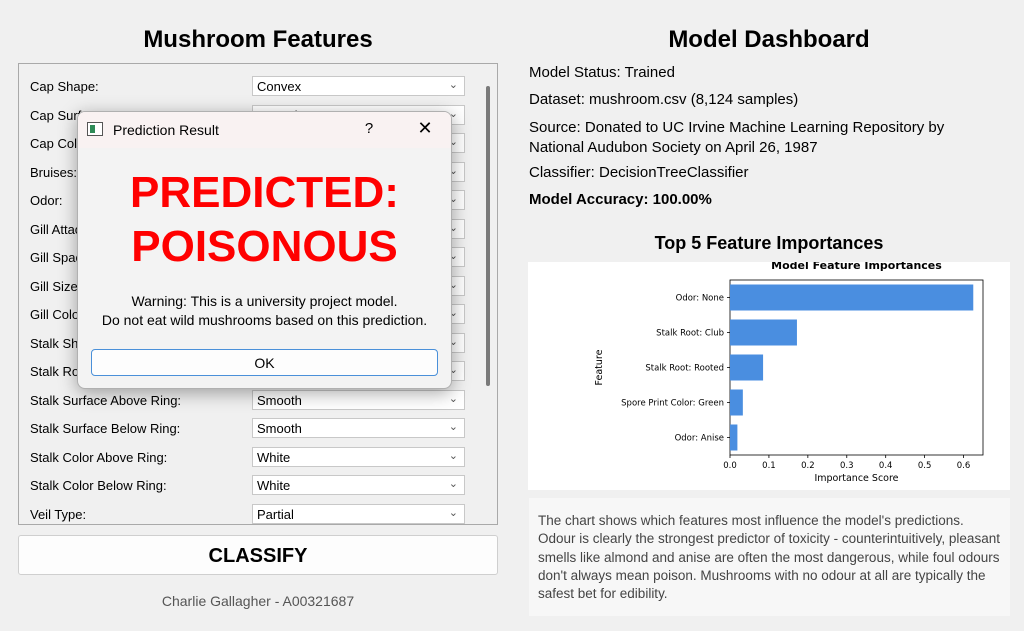 The height and width of the screenshot is (631, 1024). What do you see at coordinates (258, 601) in the screenshot?
I see `author-label: Charlie Gallagher - A00321687` at bounding box center [258, 601].